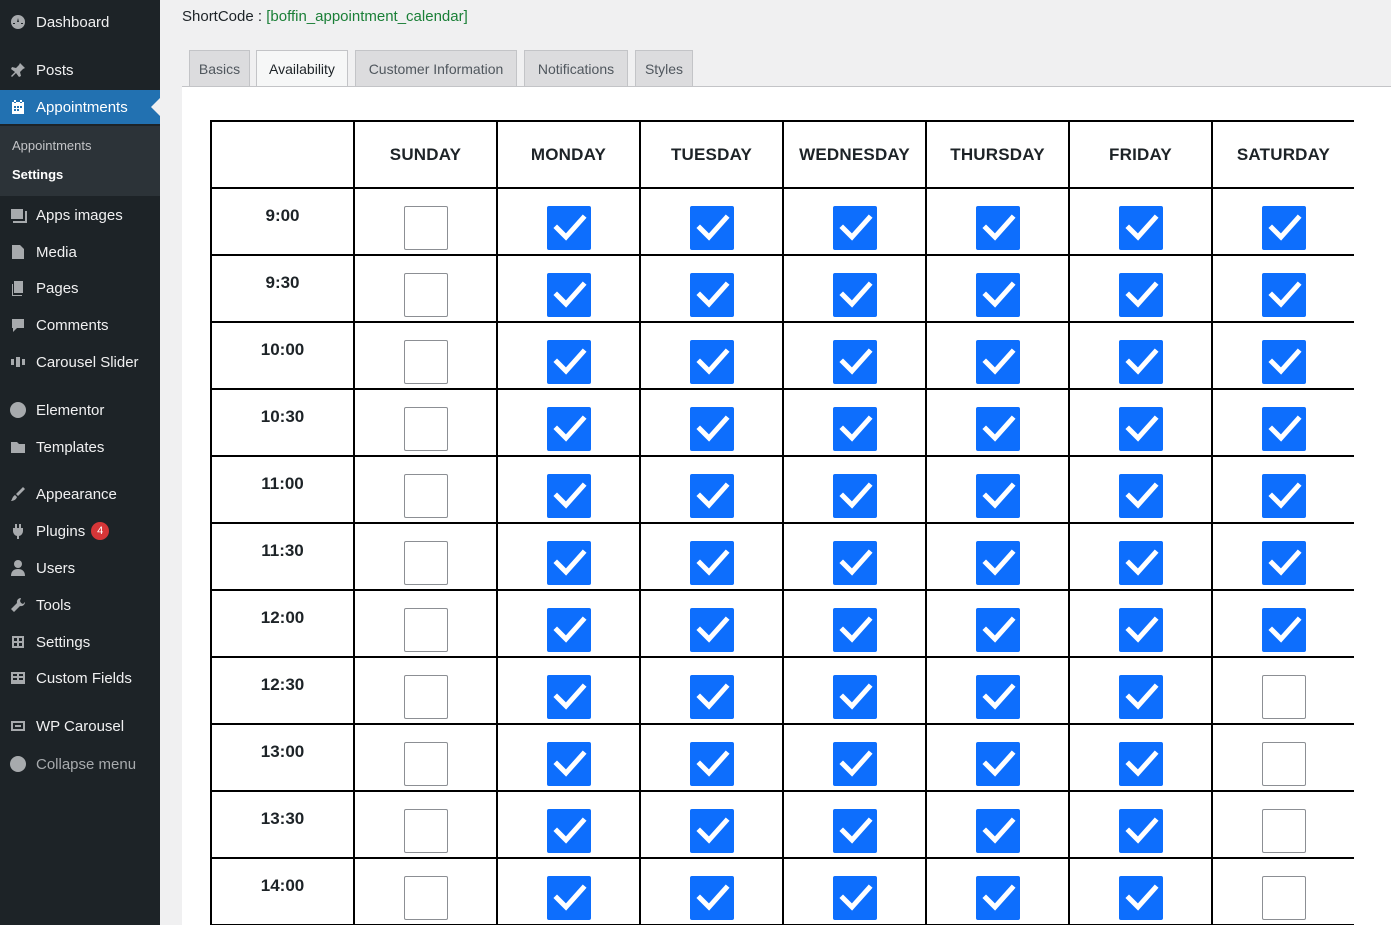 The image size is (1391, 925). What do you see at coordinates (80, 678) in the screenshot?
I see `sidebar-item-custom-fields: Custom Fields` at bounding box center [80, 678].